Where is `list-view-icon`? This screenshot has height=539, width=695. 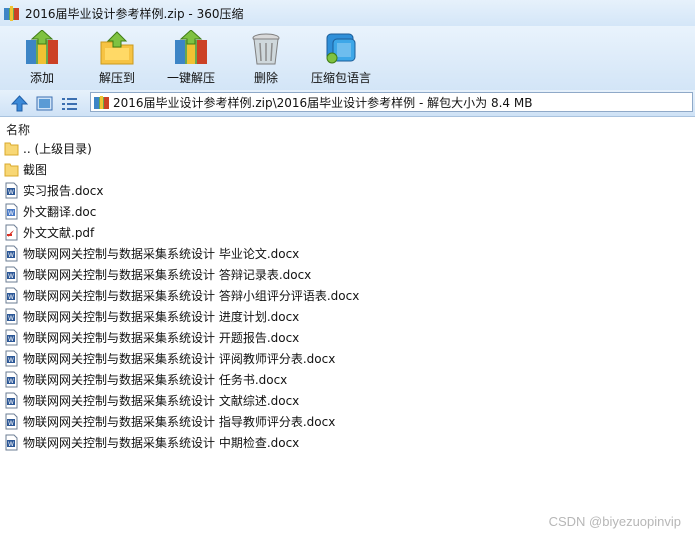
list-view-icon is located at coordinates (69, 103).